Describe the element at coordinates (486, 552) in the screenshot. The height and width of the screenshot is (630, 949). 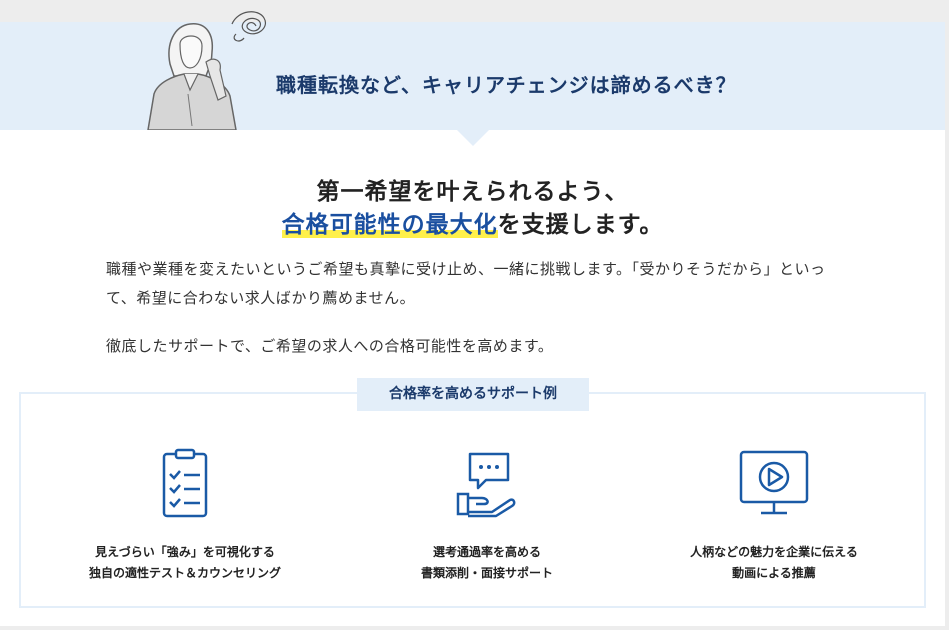
I see `support-item-line1: 選考通過率を高める` at that location.